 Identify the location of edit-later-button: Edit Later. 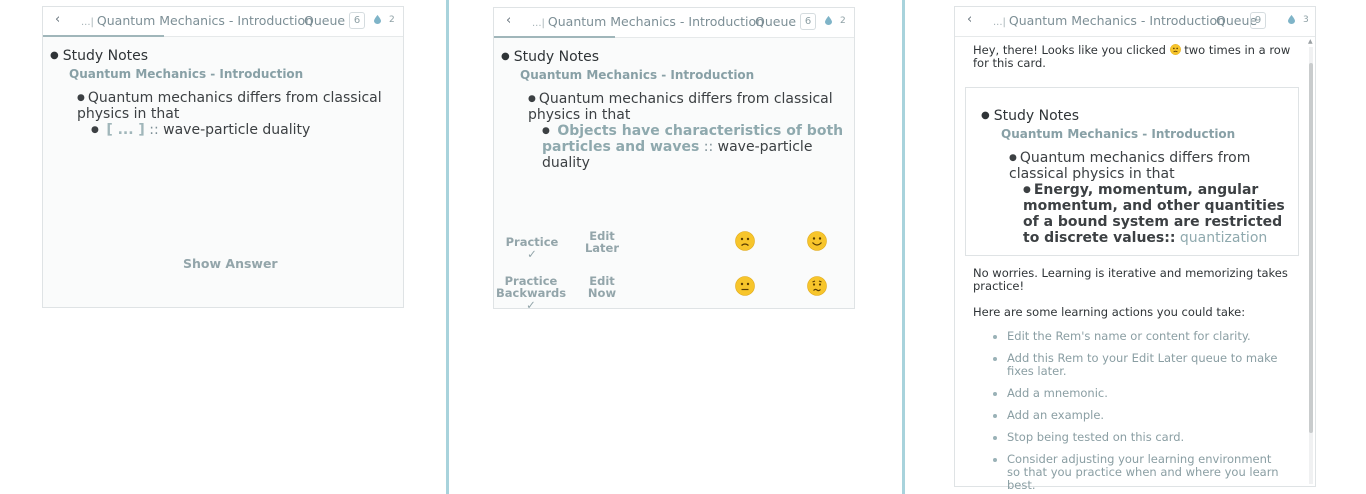
(602, 242).